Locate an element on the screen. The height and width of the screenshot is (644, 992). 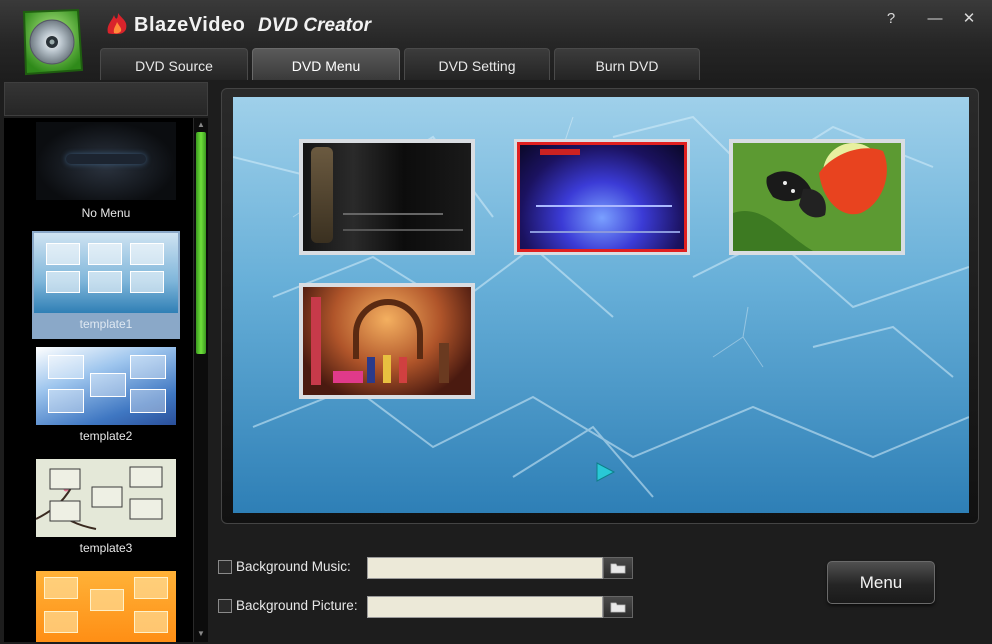
menu-thumbnail-dark-scene is located at coordinates (387, 197).